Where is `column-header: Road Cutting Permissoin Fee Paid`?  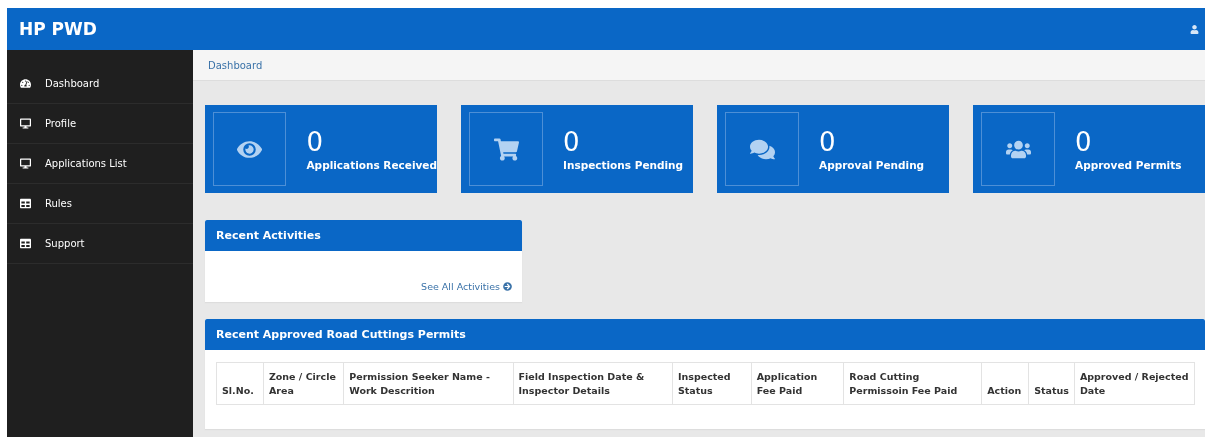
column-header: Road Cutting Permissoin Fee Paid is located at coordinates (912, 383).